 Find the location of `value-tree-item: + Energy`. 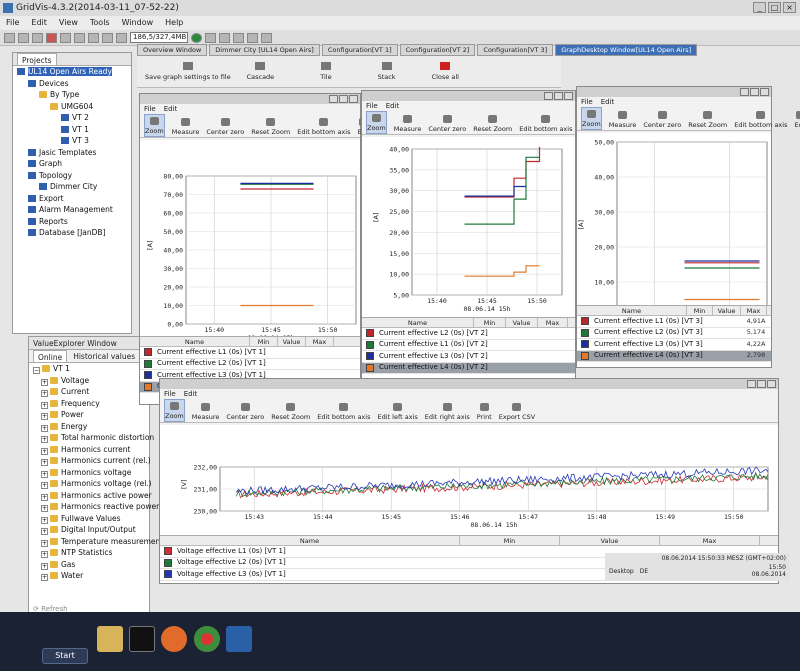

value-tree-item: + Energy is located at coordinates (89, 427).